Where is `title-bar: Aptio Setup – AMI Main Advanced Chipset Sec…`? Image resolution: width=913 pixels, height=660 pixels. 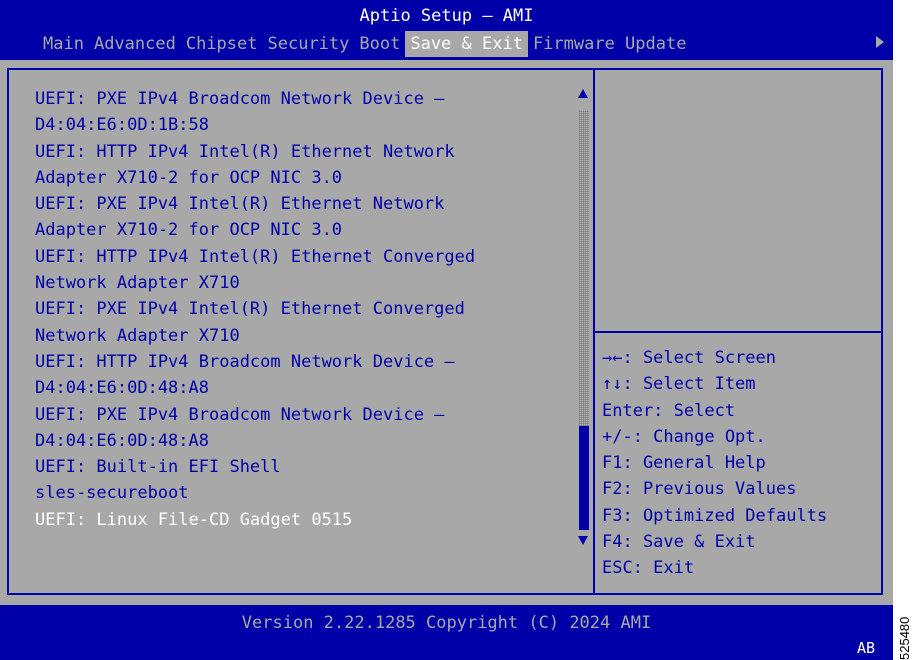 title-bar: Aptio Setup – AMI Main Advanced Chipset Sec… is located at coordinates (446, 30).